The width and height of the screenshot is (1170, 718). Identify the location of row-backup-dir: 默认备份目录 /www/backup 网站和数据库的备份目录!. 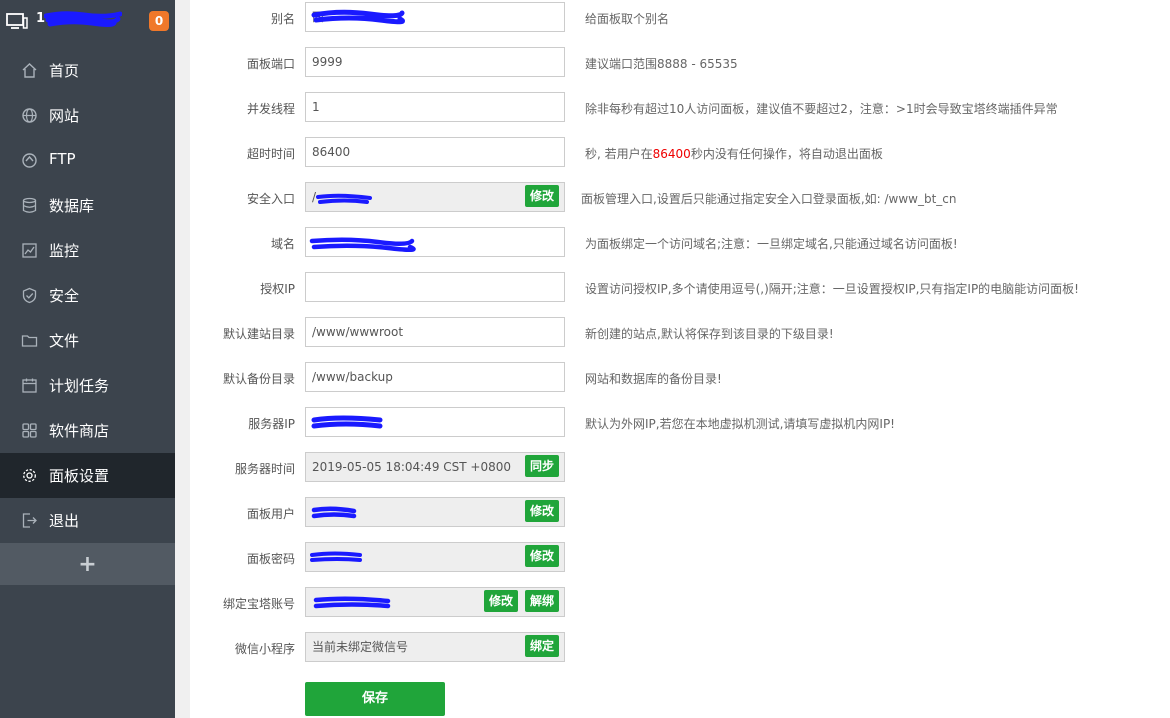
(680, 382).